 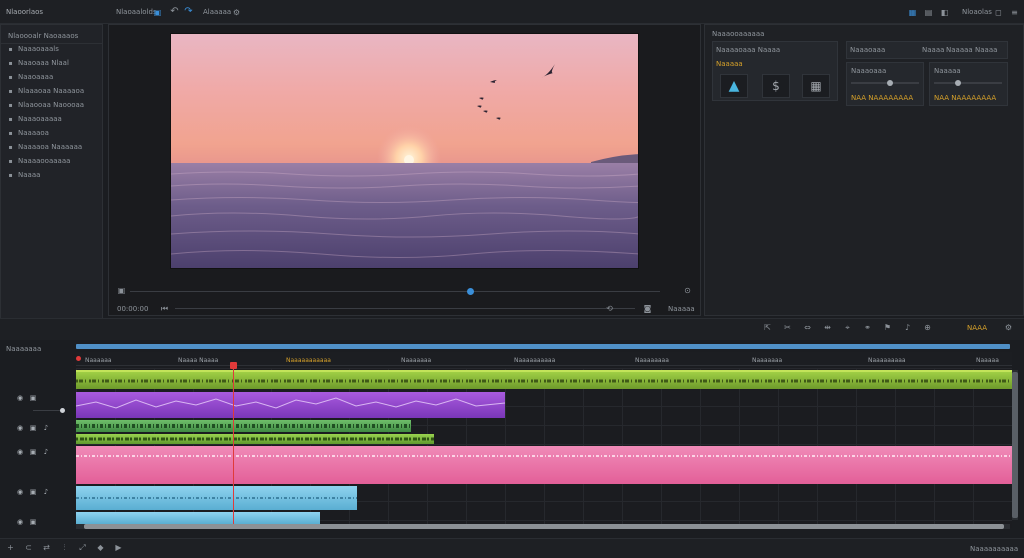 I want to click on undo-icon: ↶, so click(x=174, y=12).